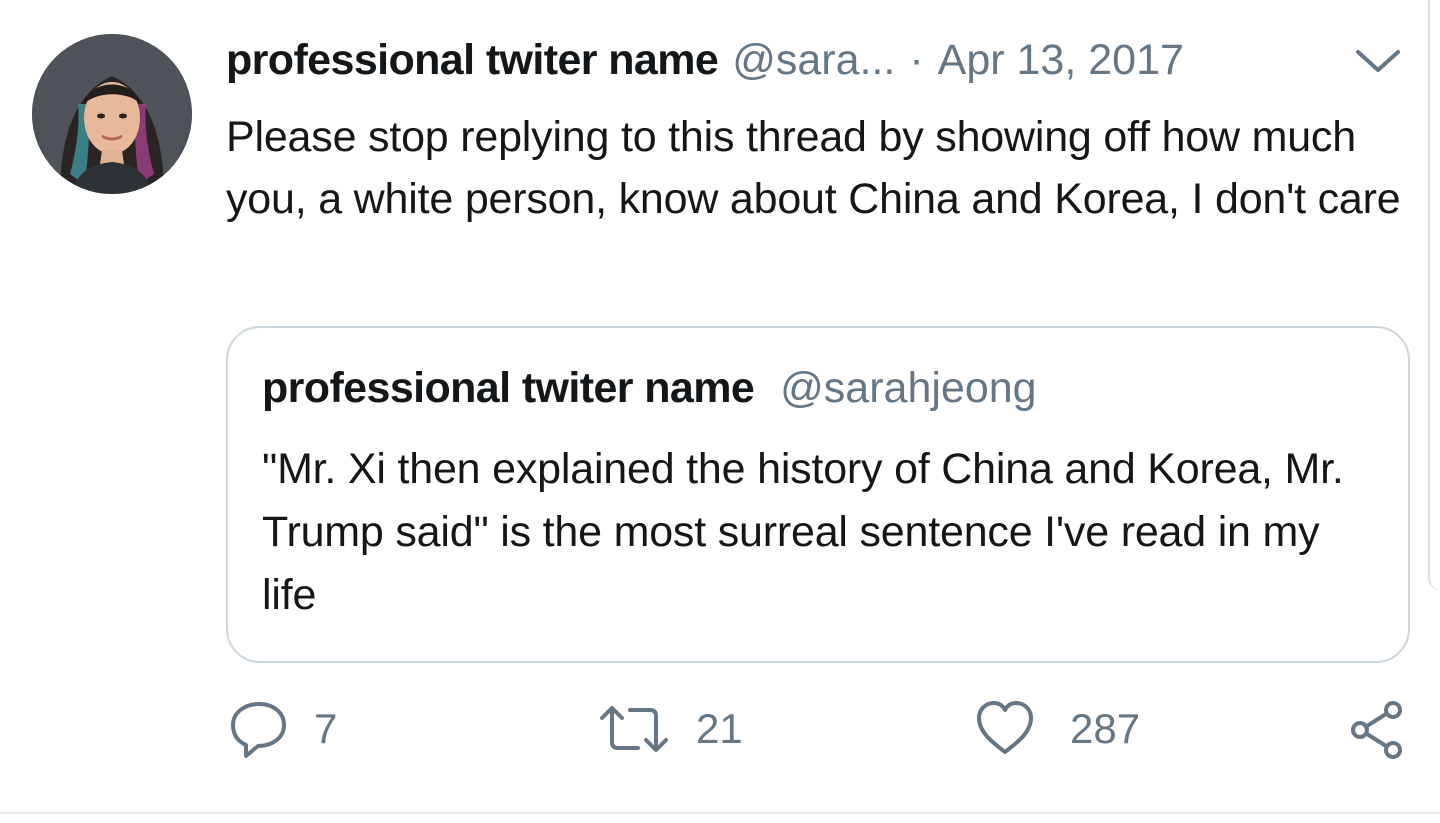  I want to click on profile-photo-icon, so click(112, 114).